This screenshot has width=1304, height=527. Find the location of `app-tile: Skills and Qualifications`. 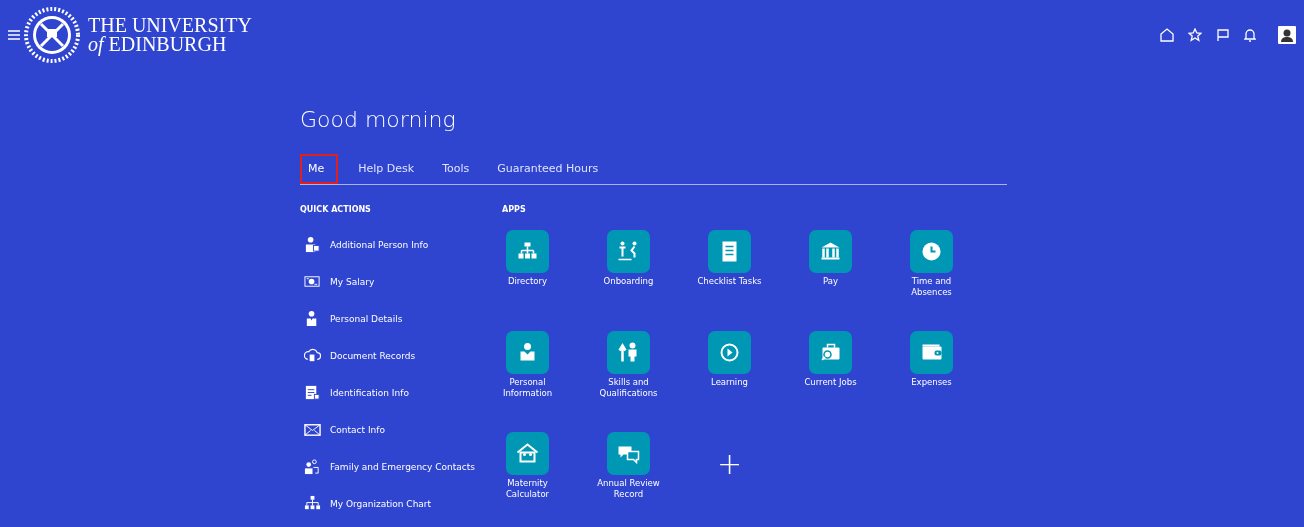

app-tile: Skills and Qualifications is located at coordinates (628, 381).